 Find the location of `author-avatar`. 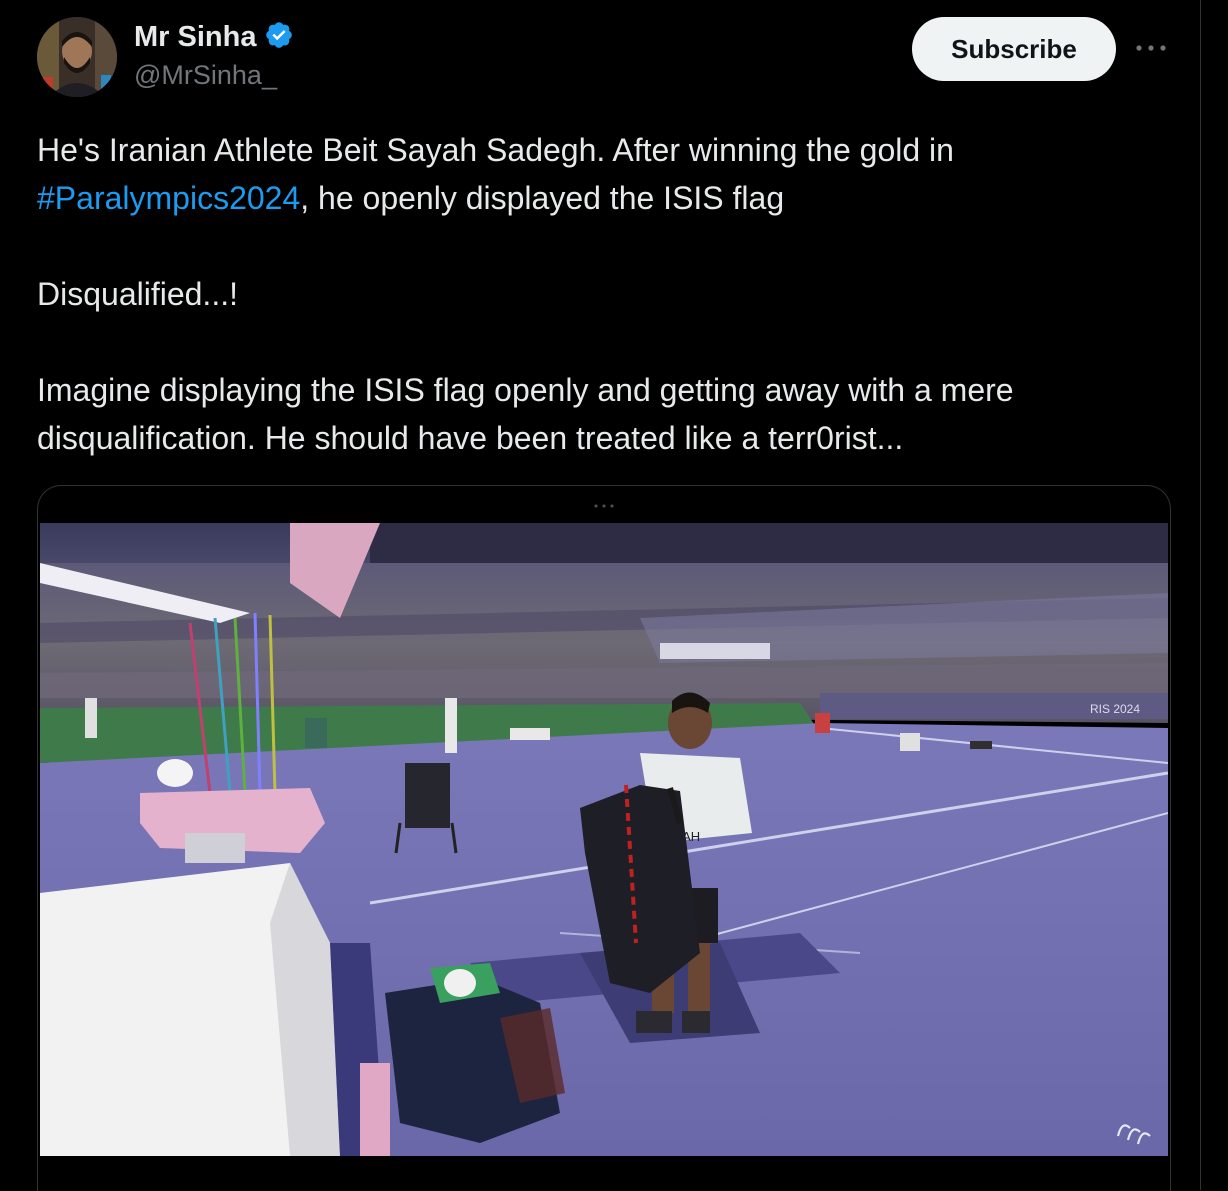

author-avatar is located at coordinates (77, 57).